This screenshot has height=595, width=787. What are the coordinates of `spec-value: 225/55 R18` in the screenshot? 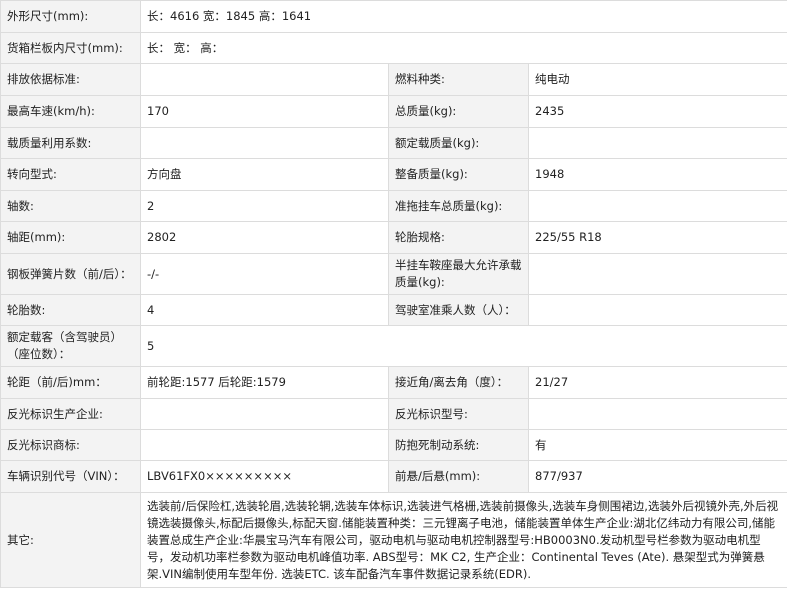 It's located at (657, 237).